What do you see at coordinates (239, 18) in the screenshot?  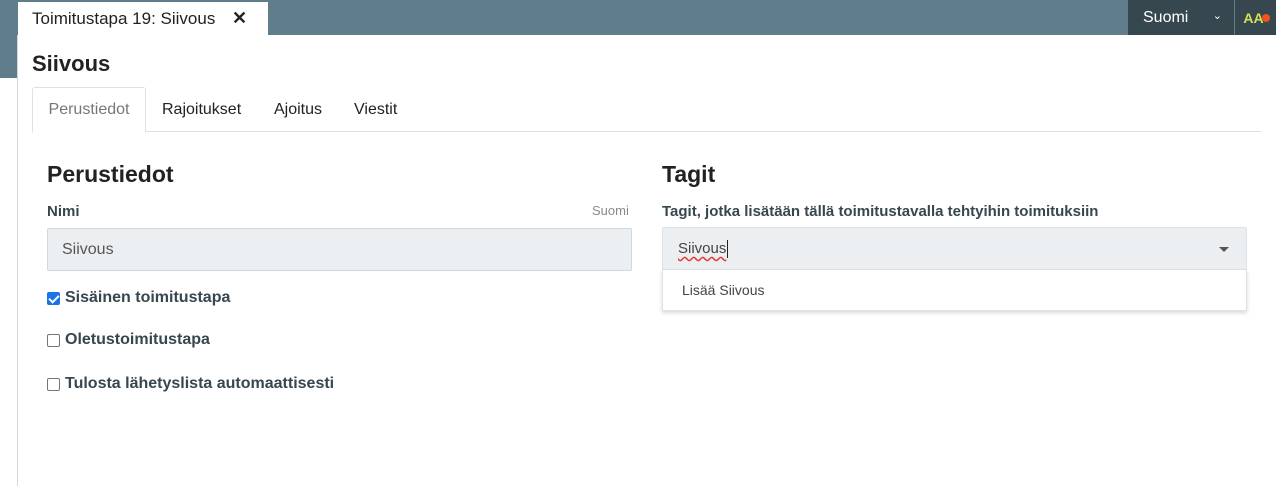 I see `close-icon: ✕` at bounding box center [239, 18].